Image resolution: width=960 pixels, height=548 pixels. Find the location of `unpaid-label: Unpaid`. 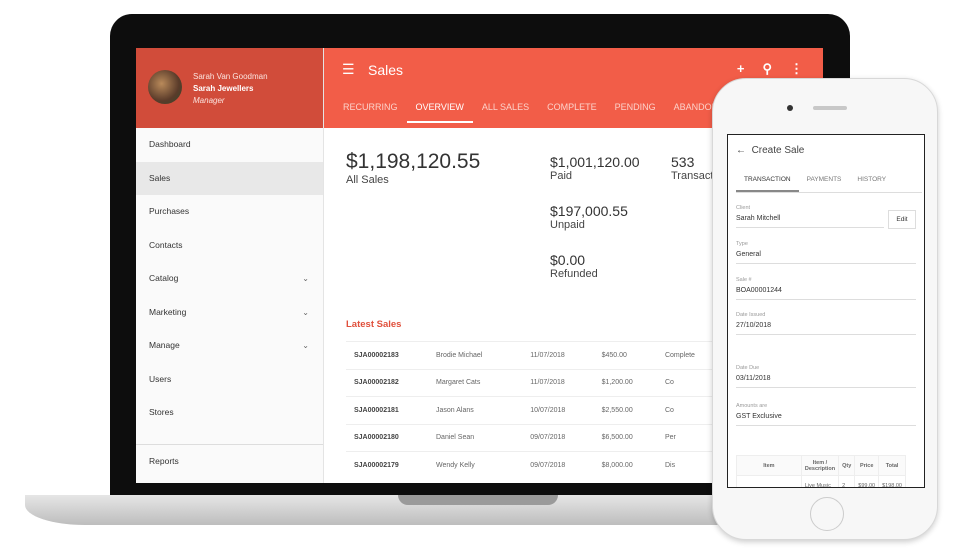

unpaid-label: Unpaid is located at coordinates (567, 225).